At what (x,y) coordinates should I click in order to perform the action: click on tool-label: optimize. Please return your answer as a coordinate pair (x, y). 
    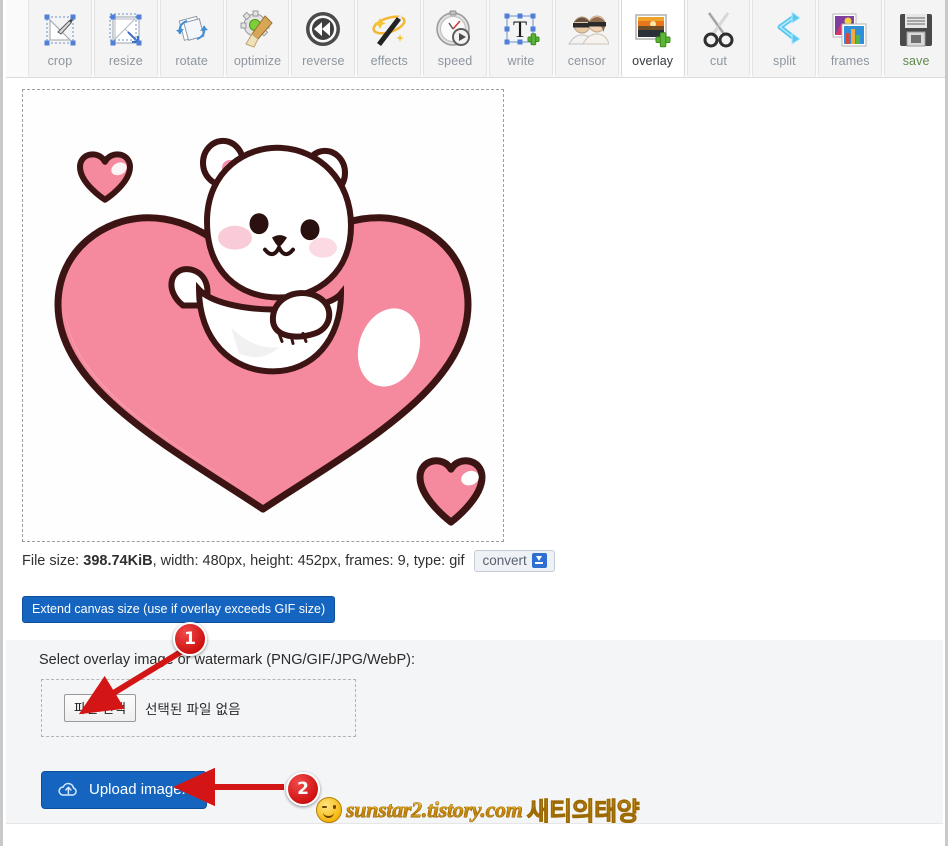
    Looking at the image, I should click on (257, 61).